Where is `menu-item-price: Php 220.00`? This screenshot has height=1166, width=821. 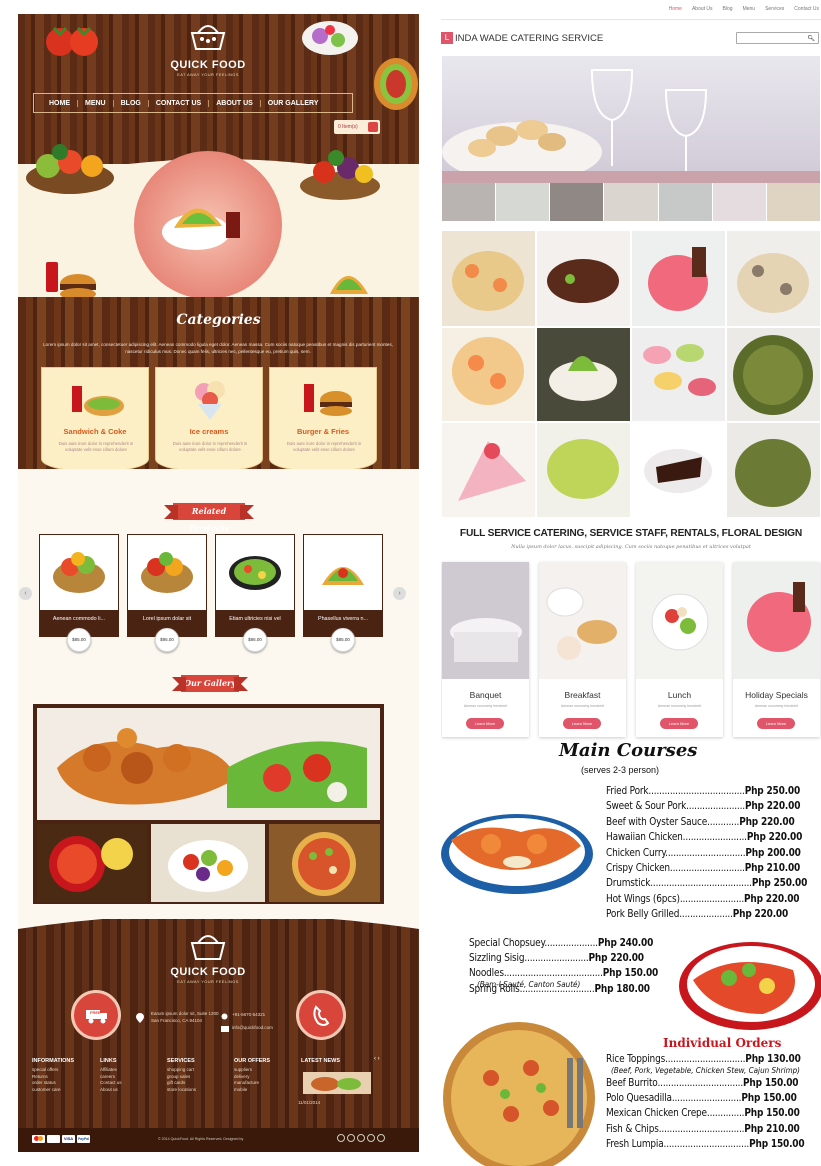
menu-item-price: Php 220.00 is located at coordinates (774, 838).